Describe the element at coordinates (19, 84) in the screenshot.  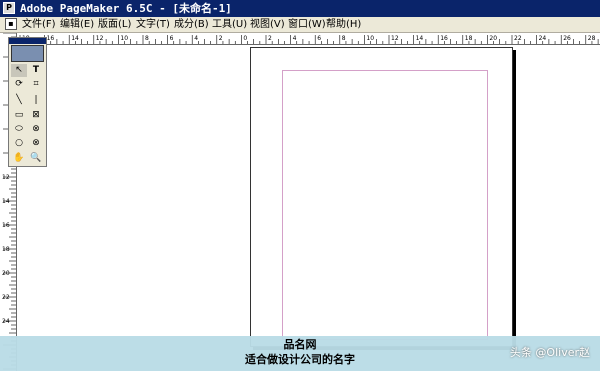
I see `rotate-tool-icon: ⟳` at that location.